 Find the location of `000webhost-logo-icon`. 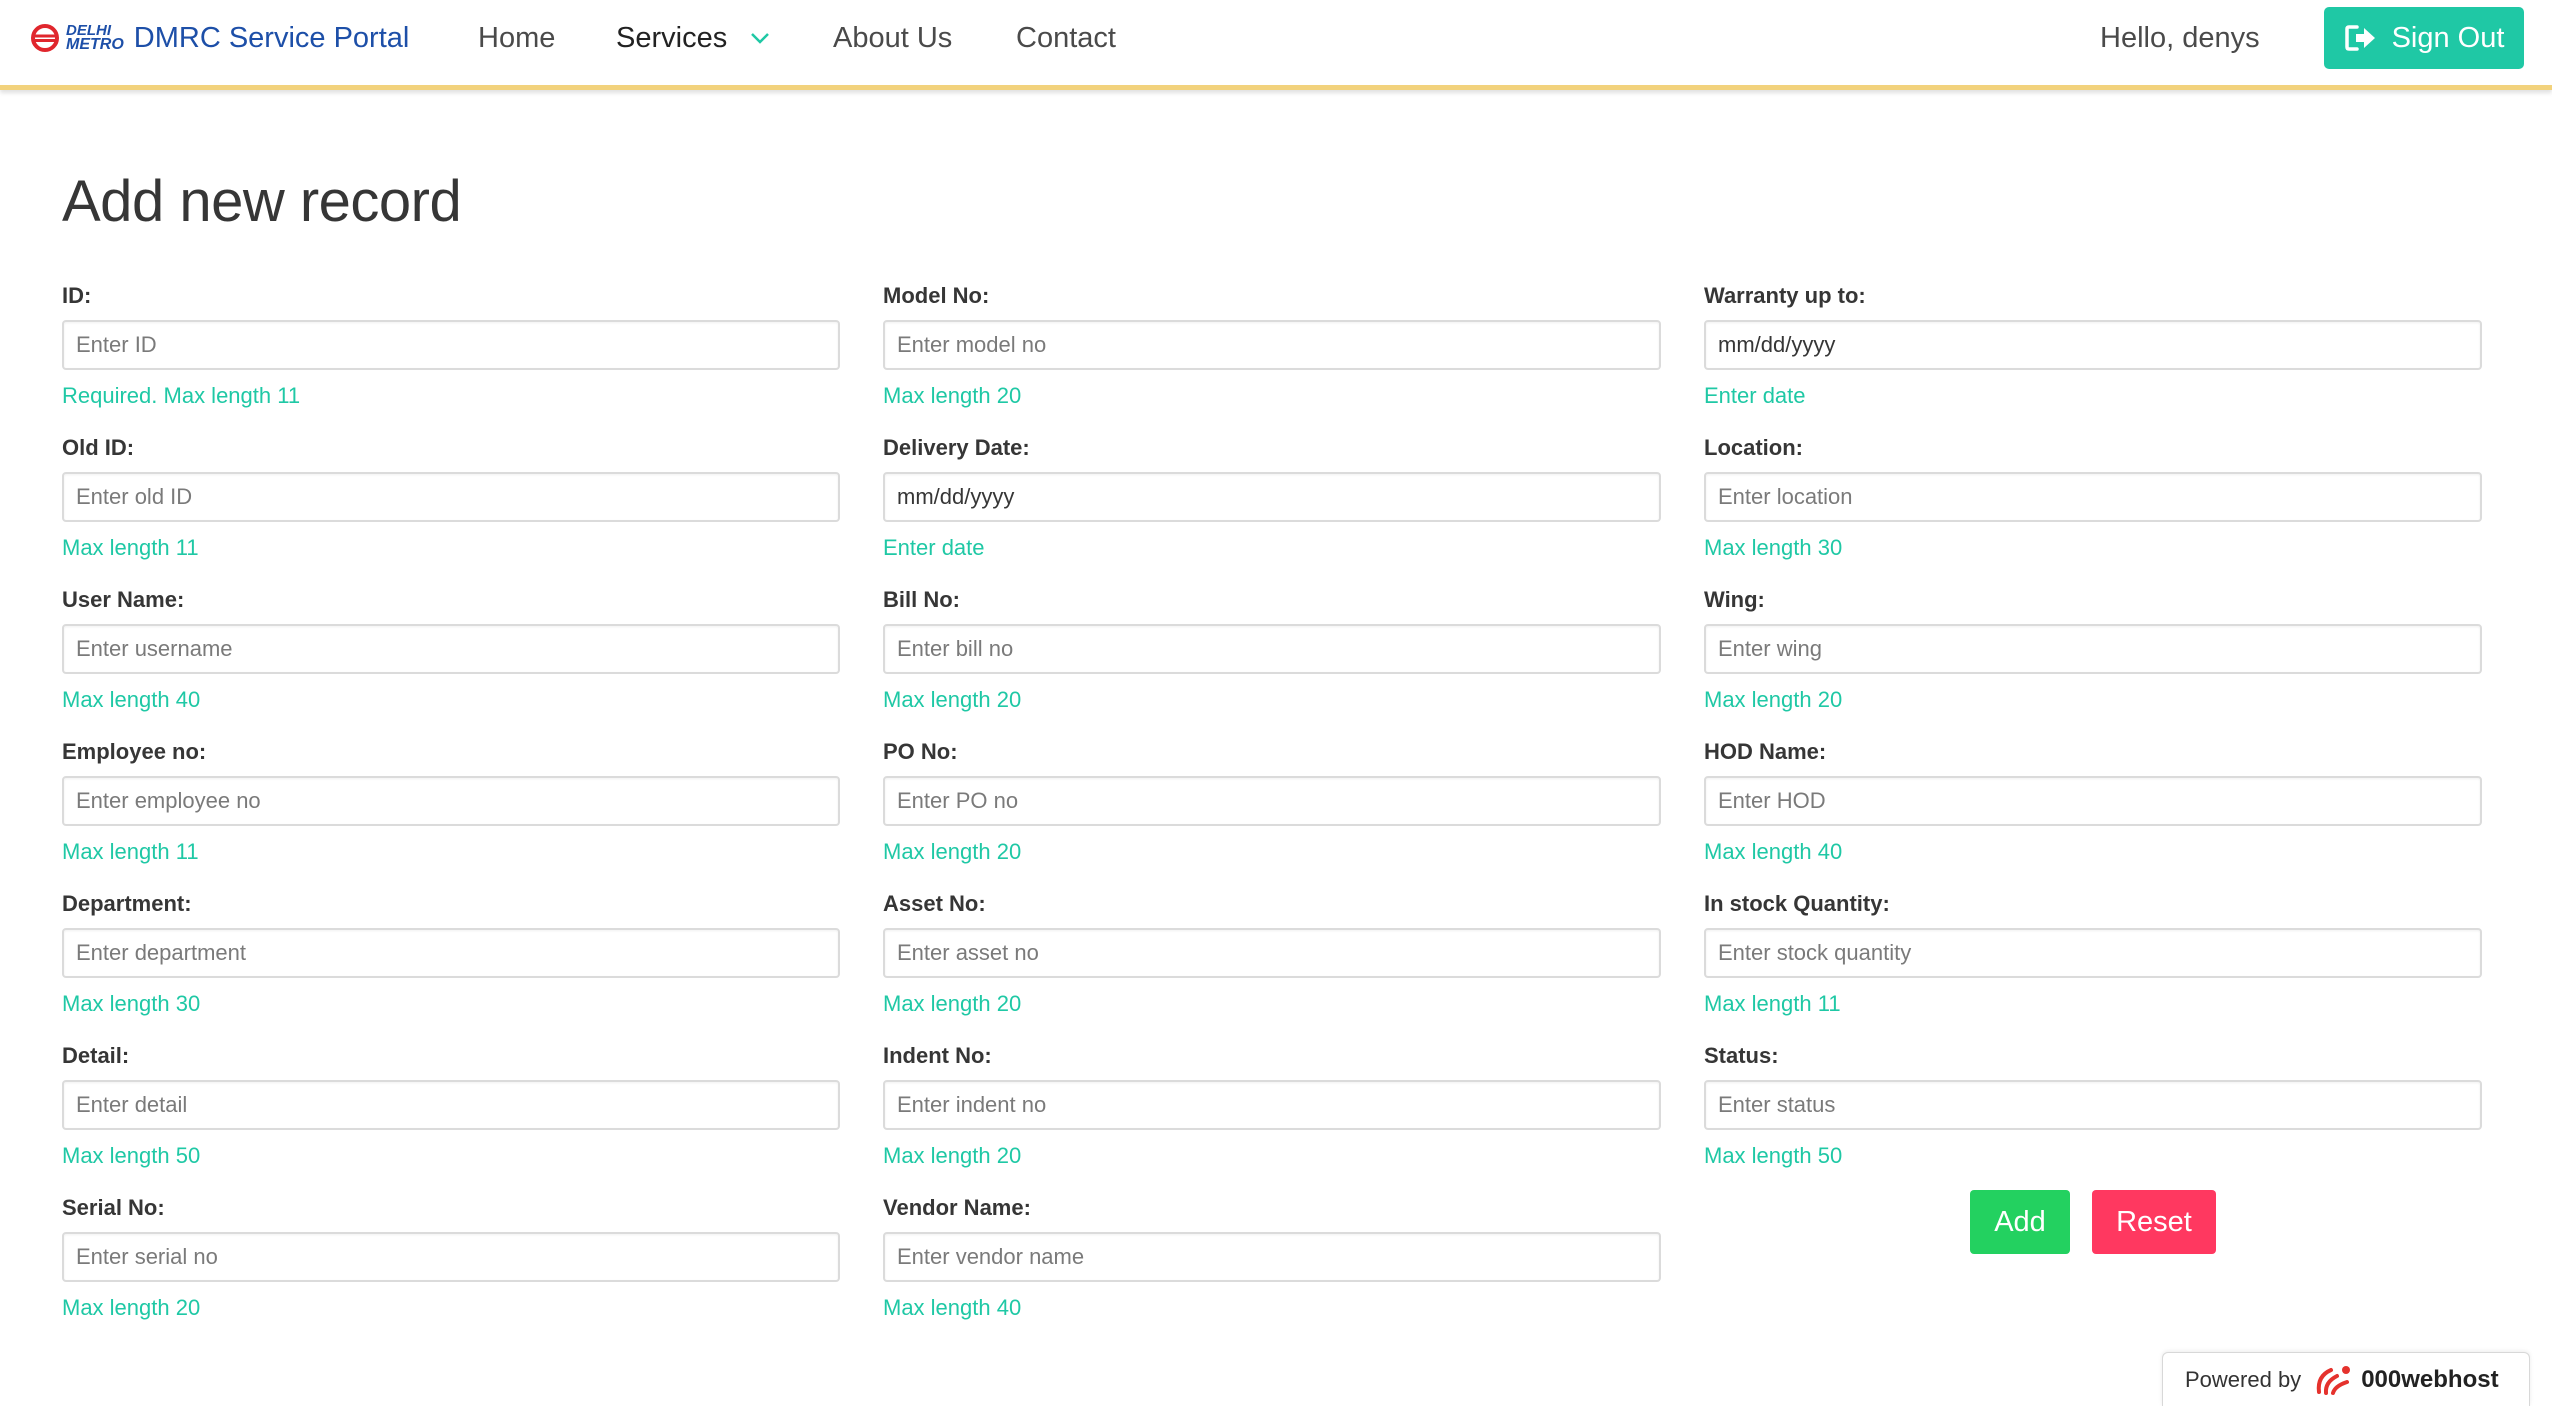

000webhost-logo-icon is located at coordinates (2333, 1380).